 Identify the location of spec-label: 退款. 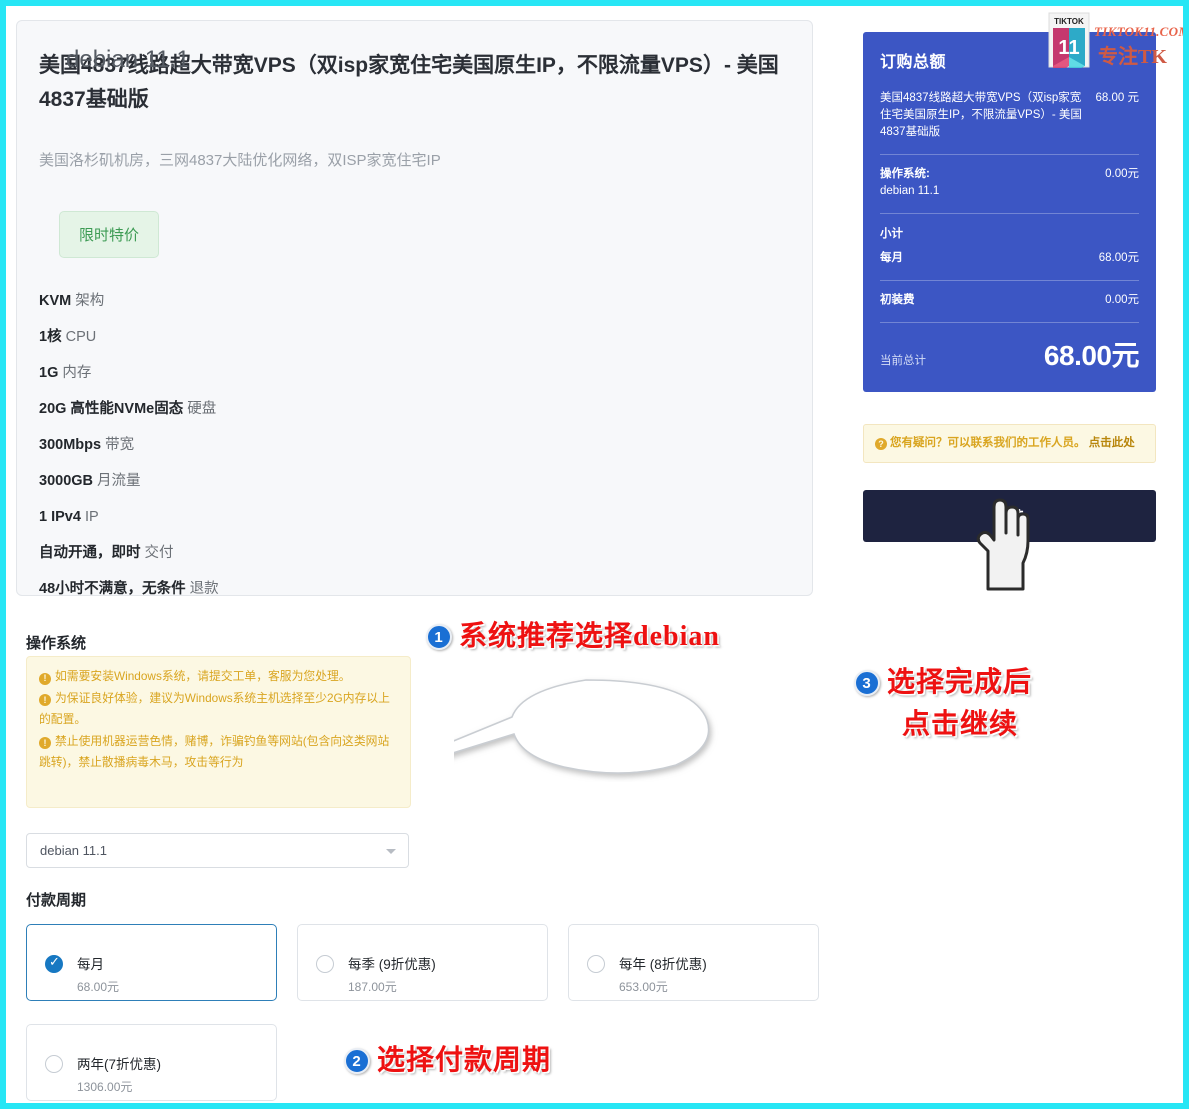
(202, 589).